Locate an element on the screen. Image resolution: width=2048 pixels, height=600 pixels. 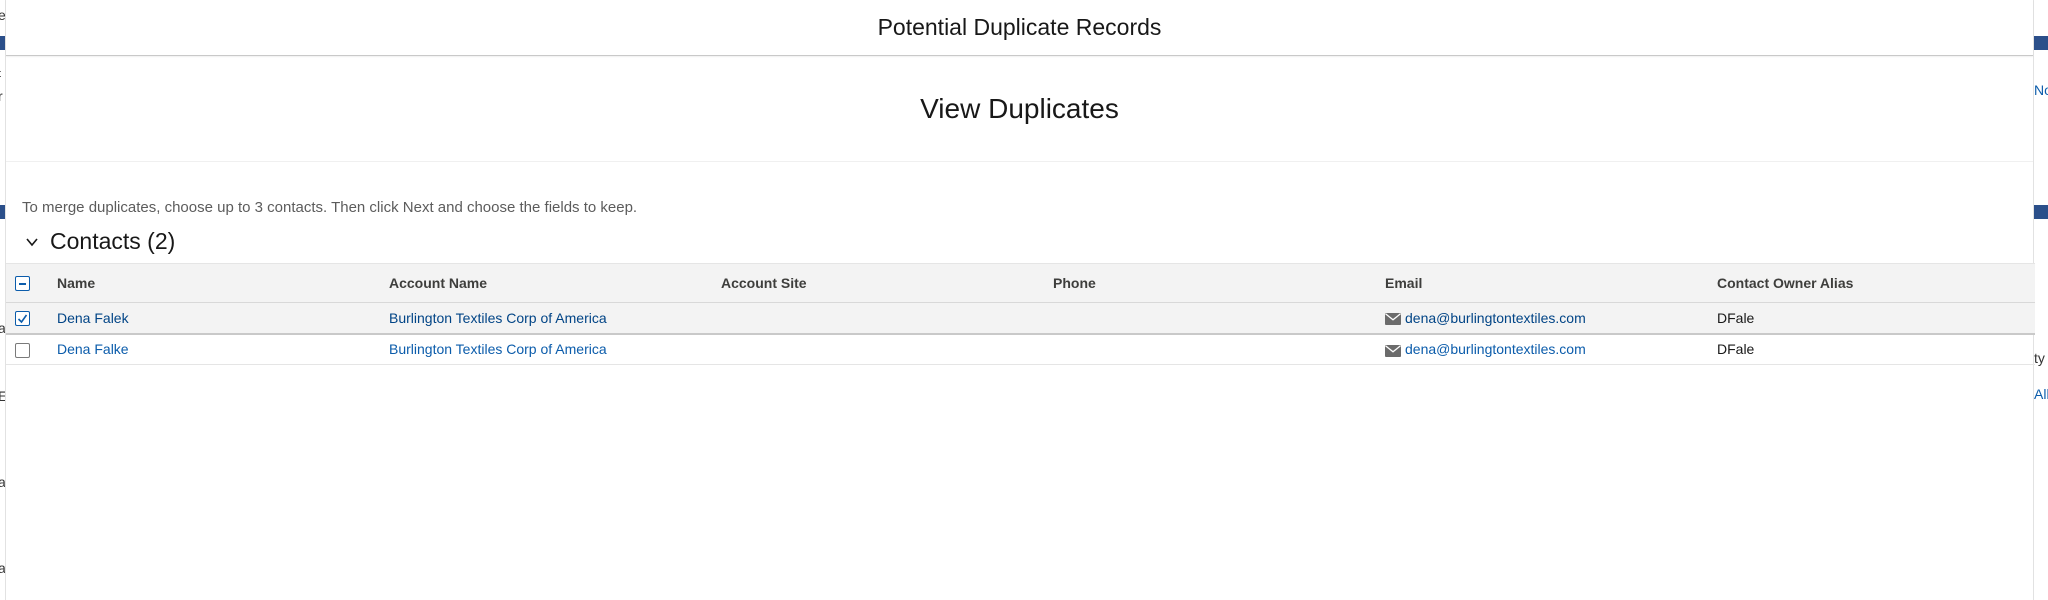
column-header-name: Name is located at coordinates (223, 283).